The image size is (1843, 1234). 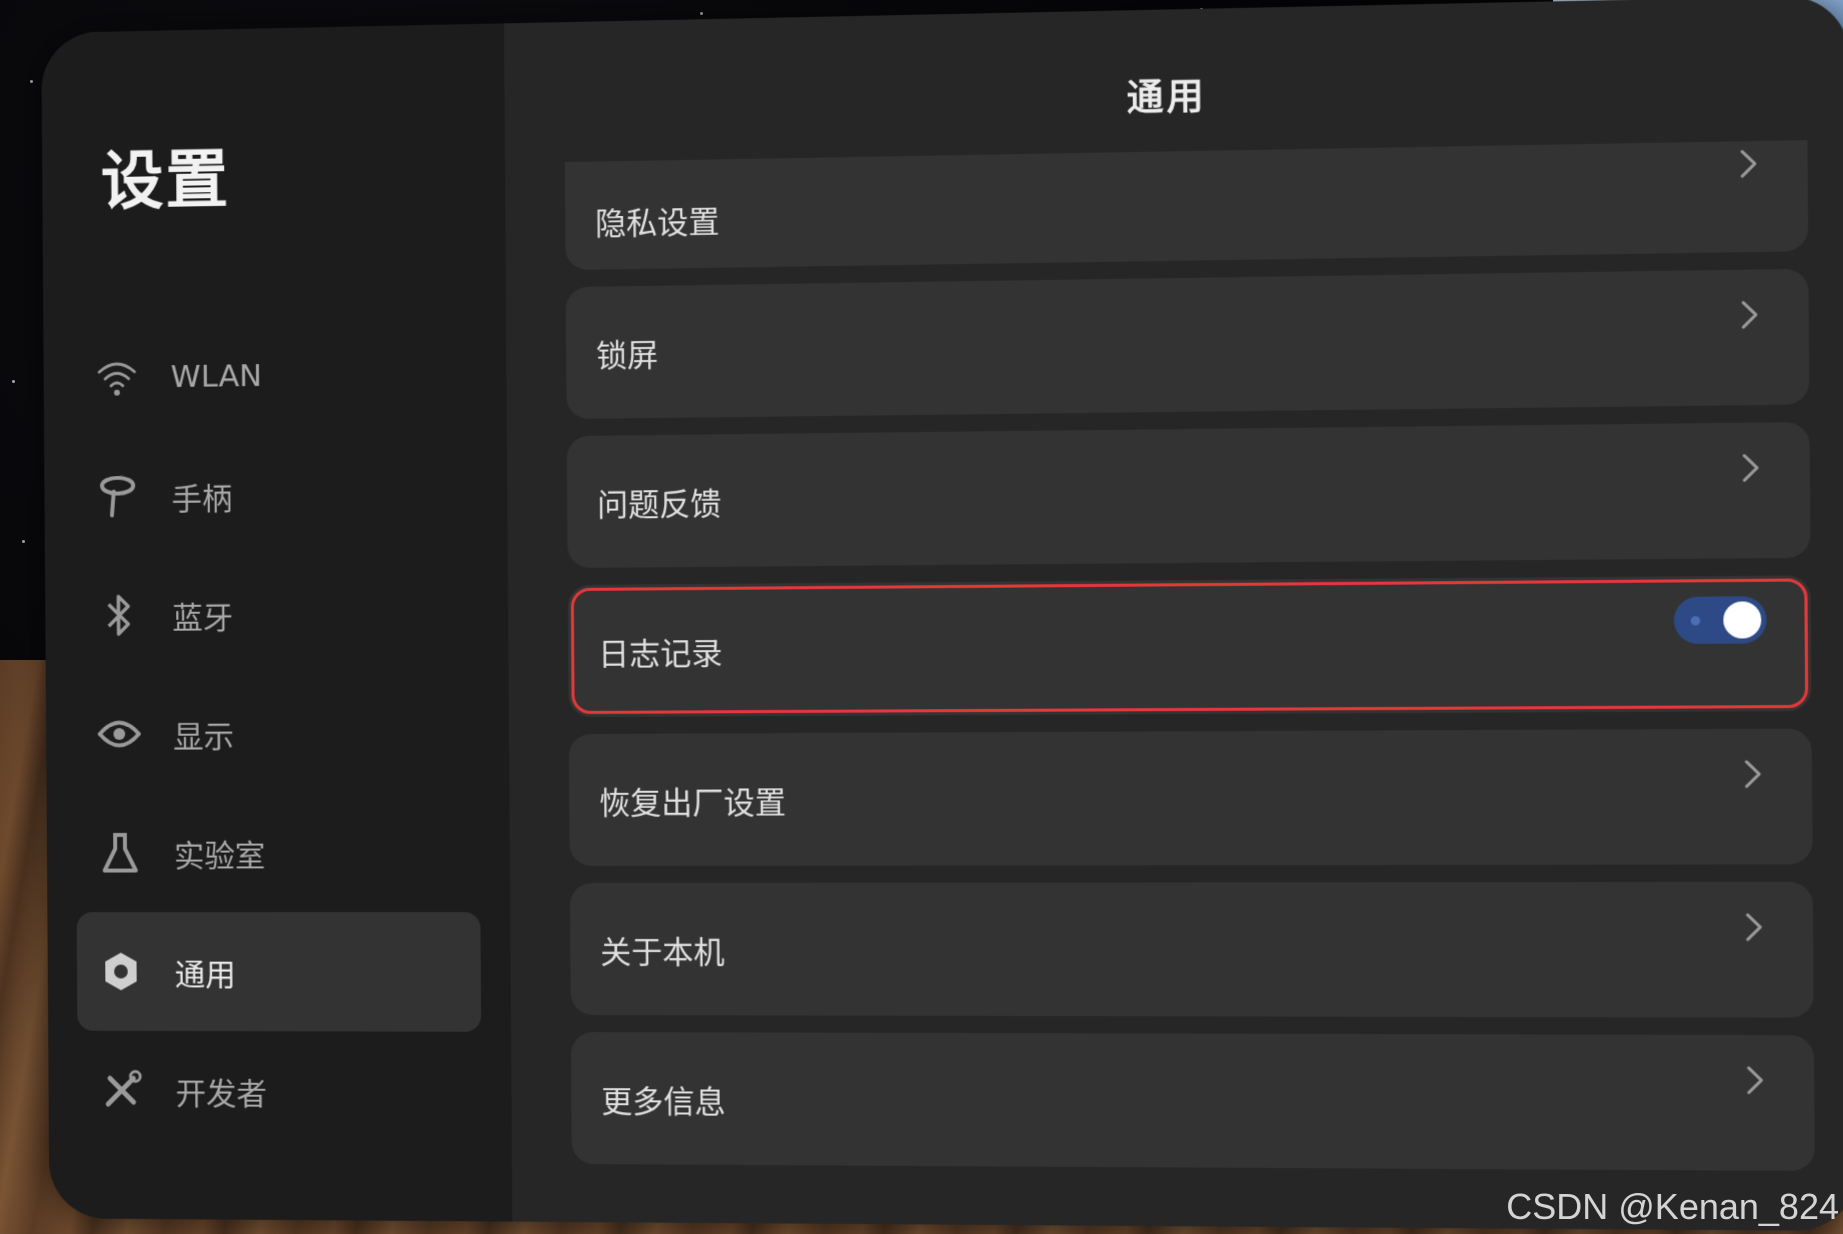 What do you see at coordinates (278, 852) in the screenshot?
I see `sidebar-item-lab: 实验室` at bounding box center [278, 852].